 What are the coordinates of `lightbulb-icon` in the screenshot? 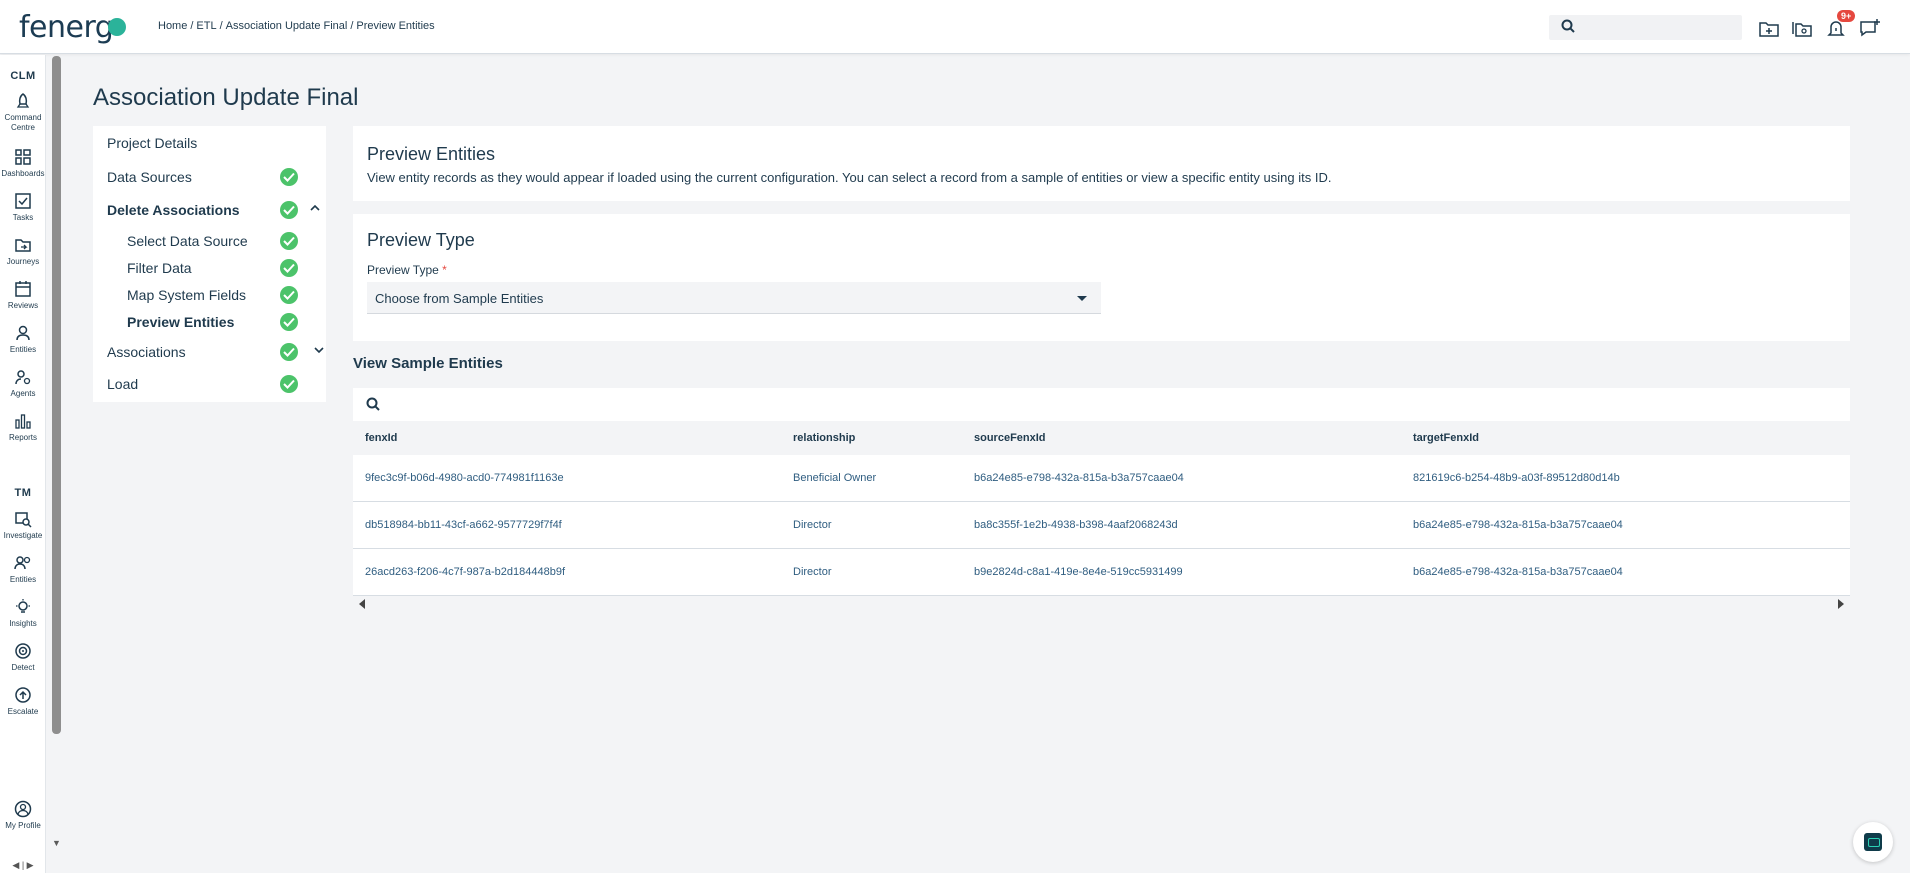 It's located at (23, 606).